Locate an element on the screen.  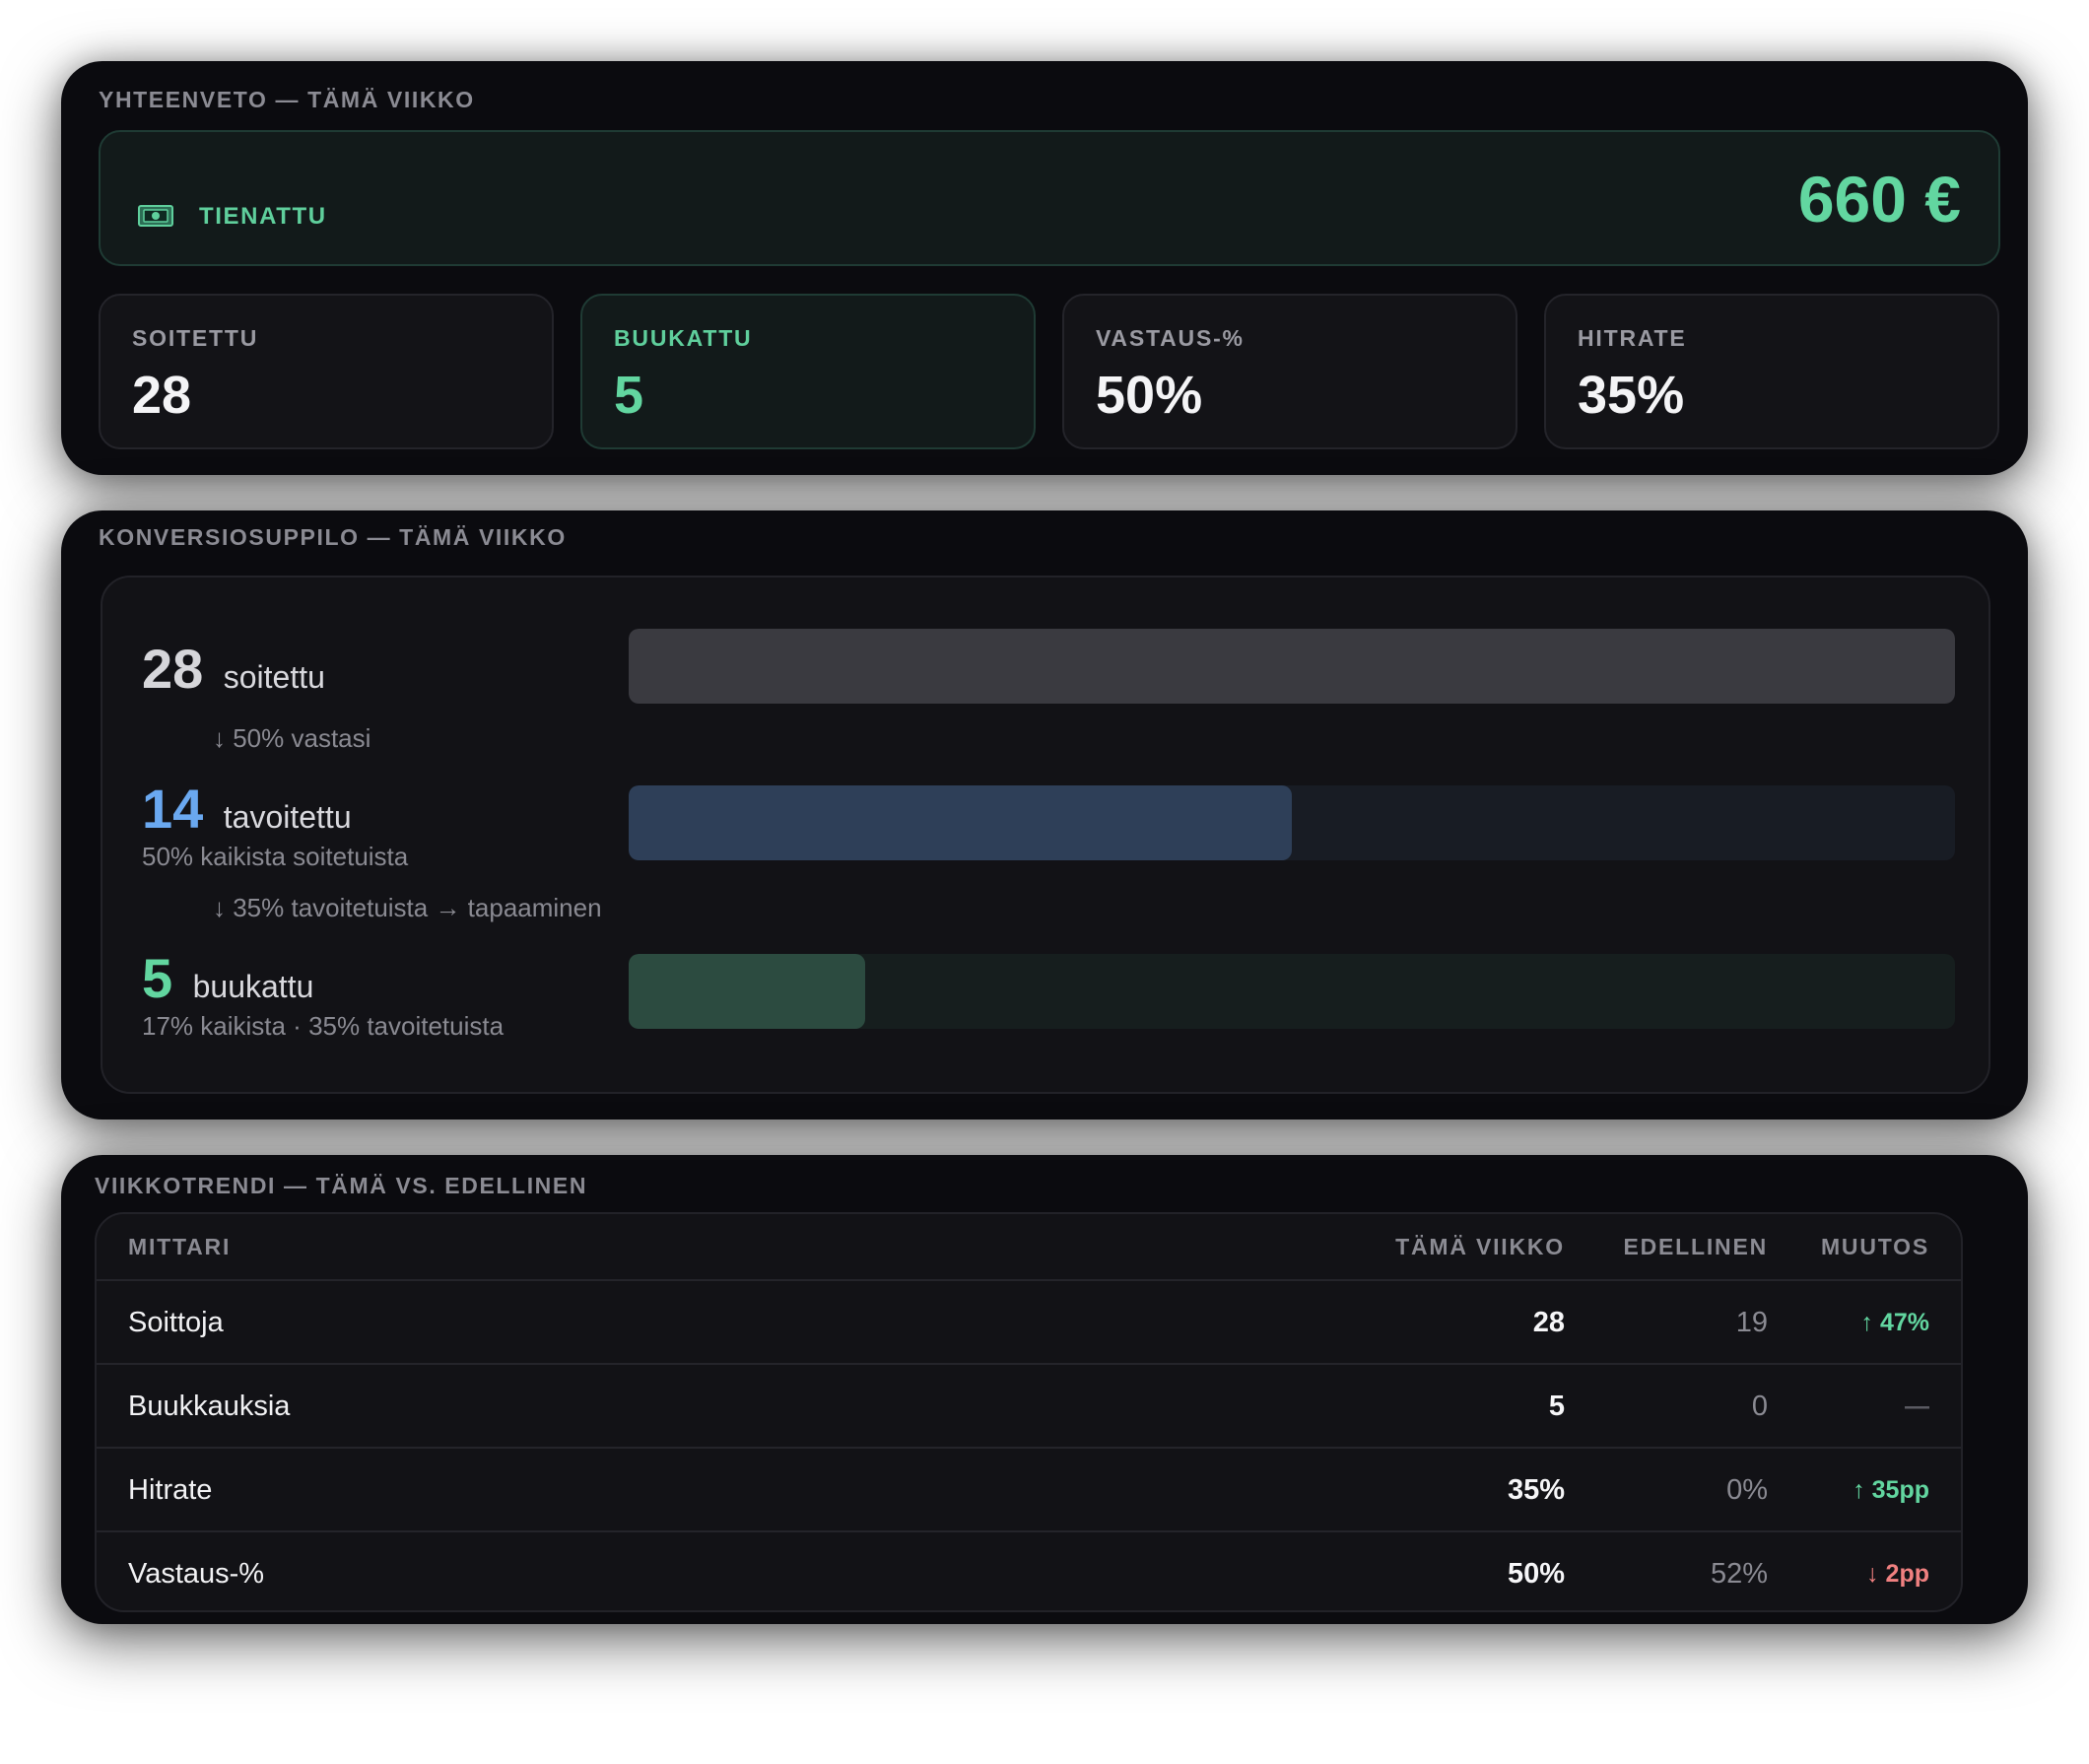
funnel-title: KONVERSIOSUPPILO — TÄMÄ VIIKKO is located at coordinates (333, 537).